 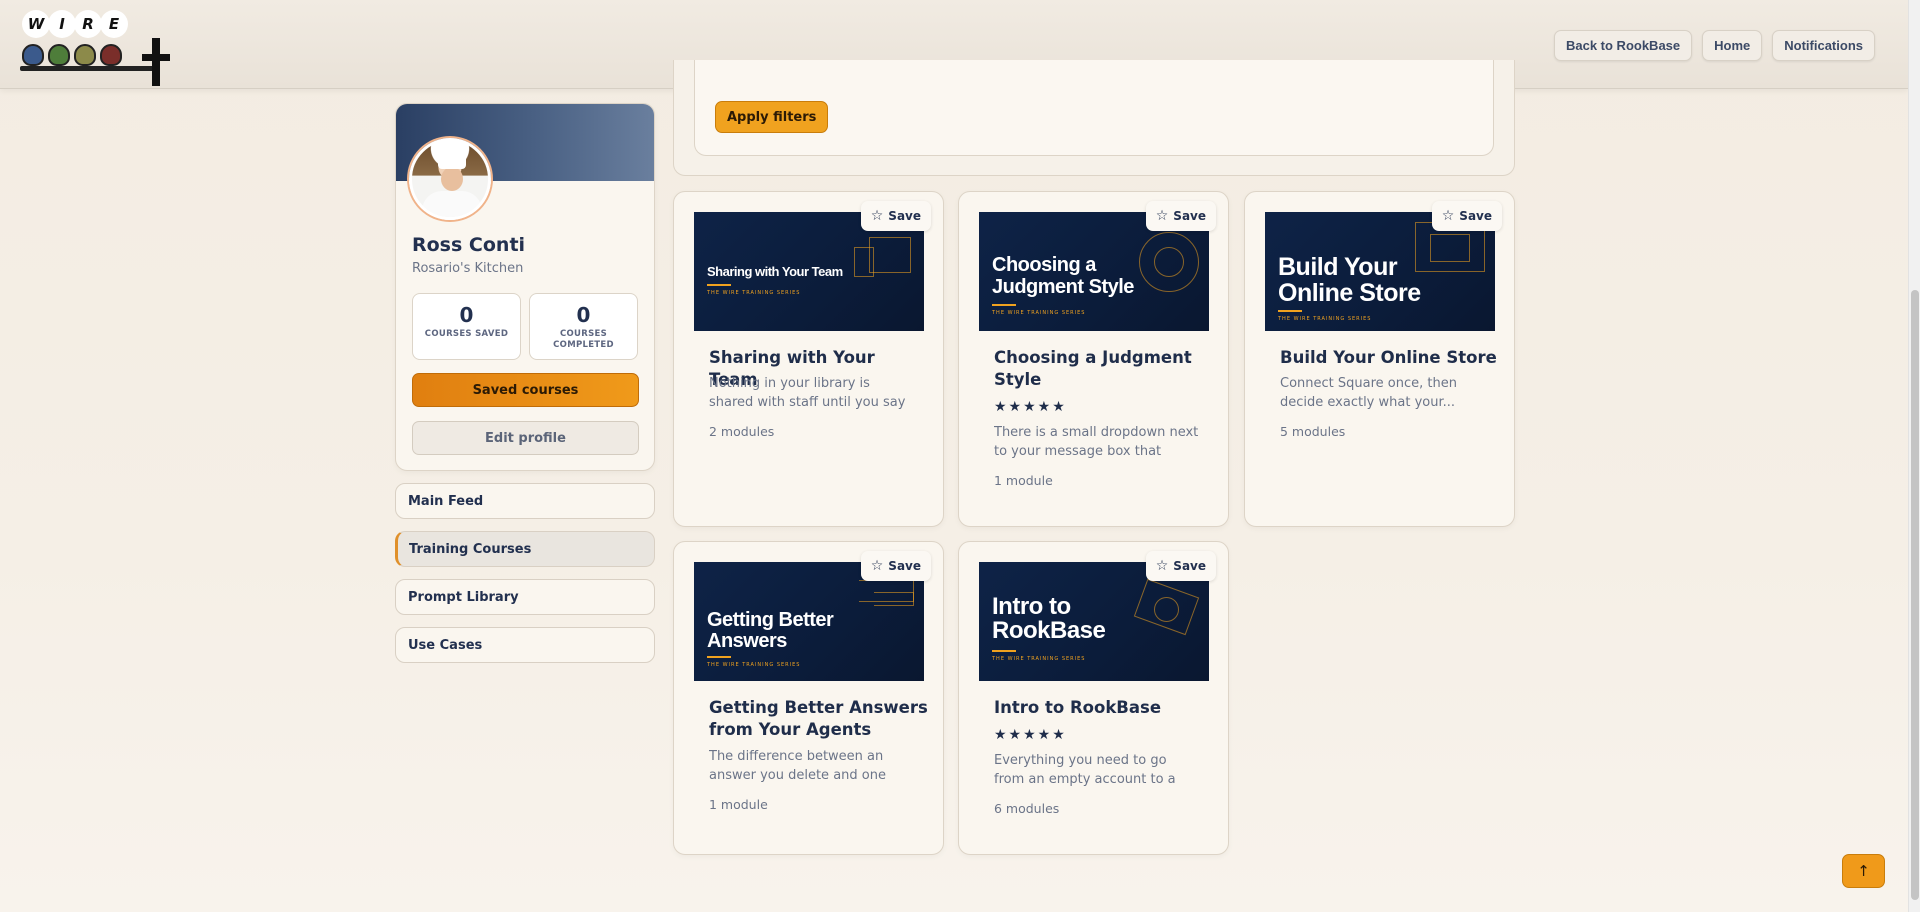 What do you see at coordinates (1049, 618) in the screenshot?
I see `thumbnail-title: Intro to RookBase` at bounding box center [1049, 618].